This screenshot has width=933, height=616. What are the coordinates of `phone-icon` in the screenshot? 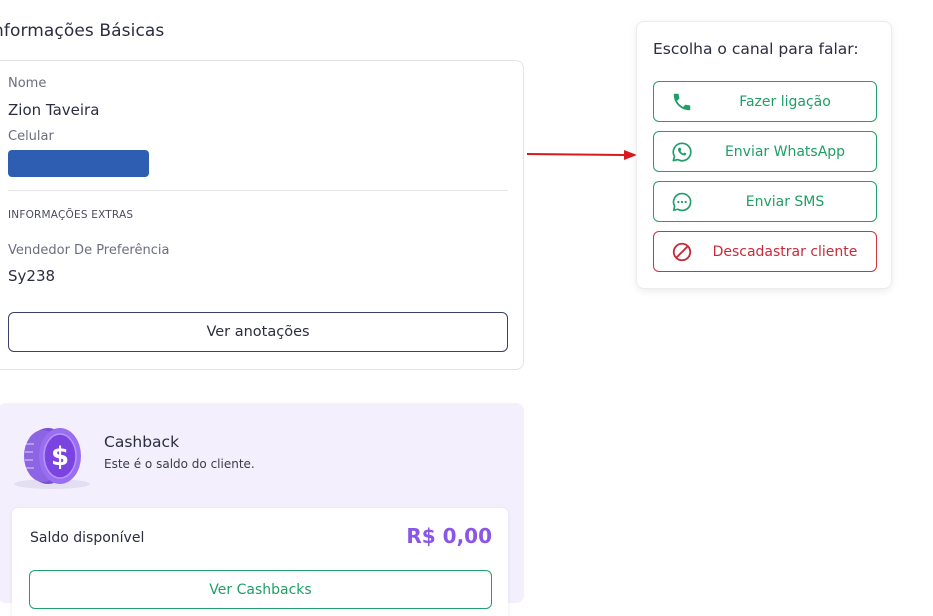 It's located at (682, 102).